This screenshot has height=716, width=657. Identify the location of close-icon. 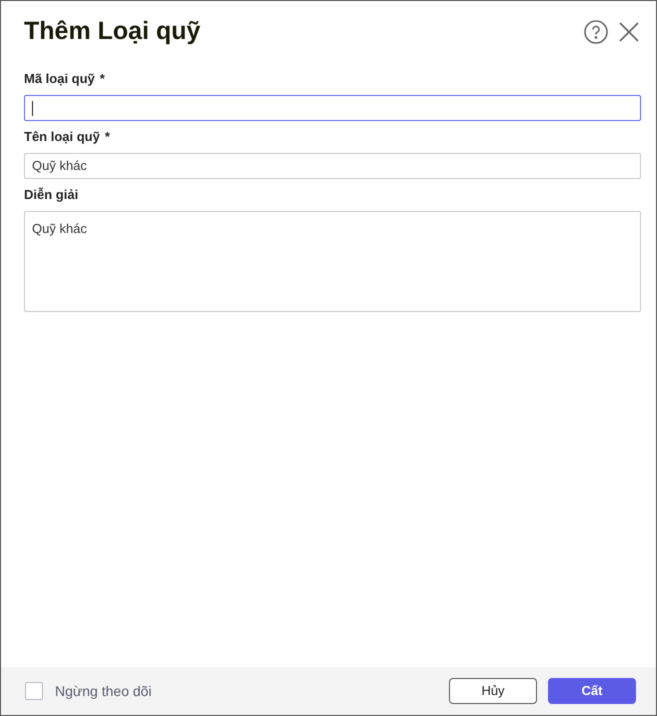
(629, 32).